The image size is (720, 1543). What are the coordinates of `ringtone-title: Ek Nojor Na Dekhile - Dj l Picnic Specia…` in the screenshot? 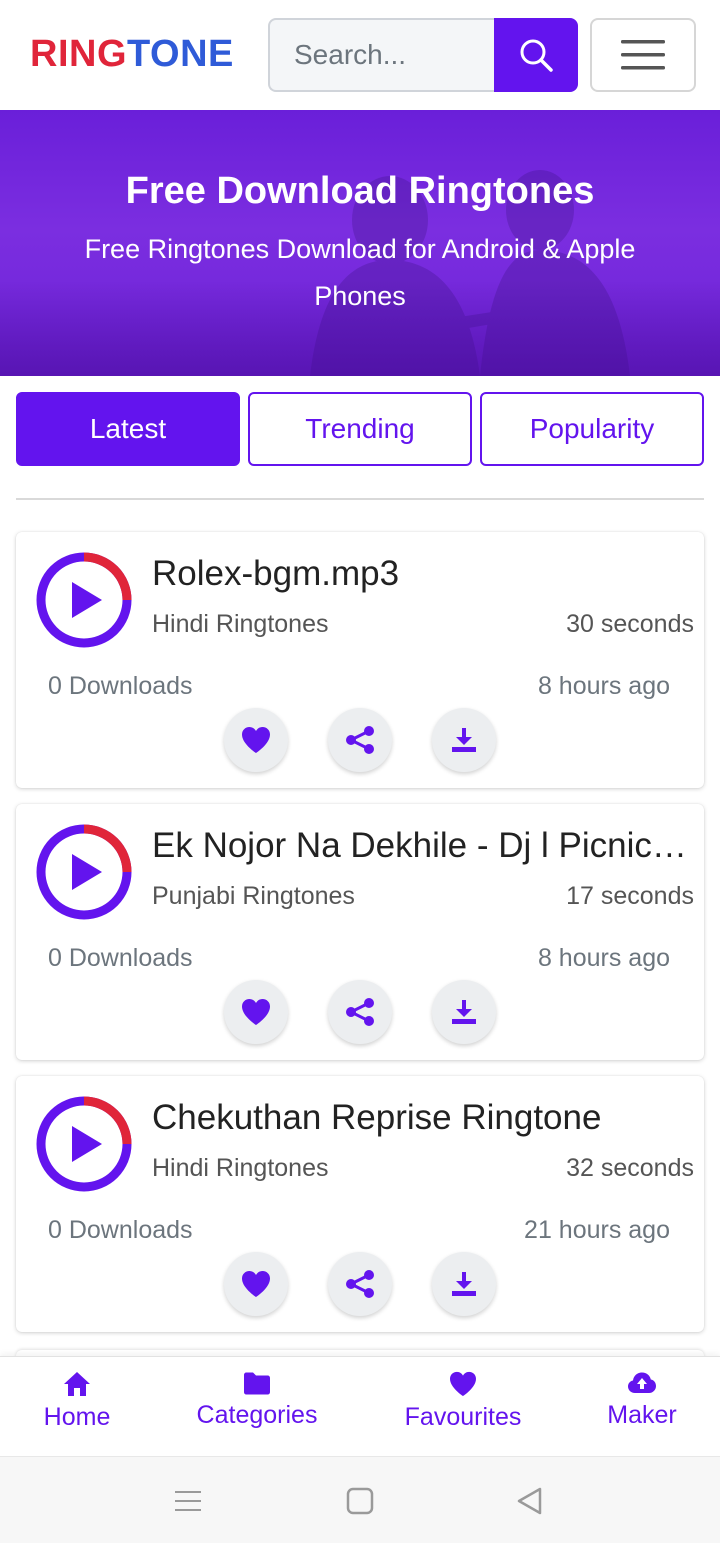 It's located at (422, 846).